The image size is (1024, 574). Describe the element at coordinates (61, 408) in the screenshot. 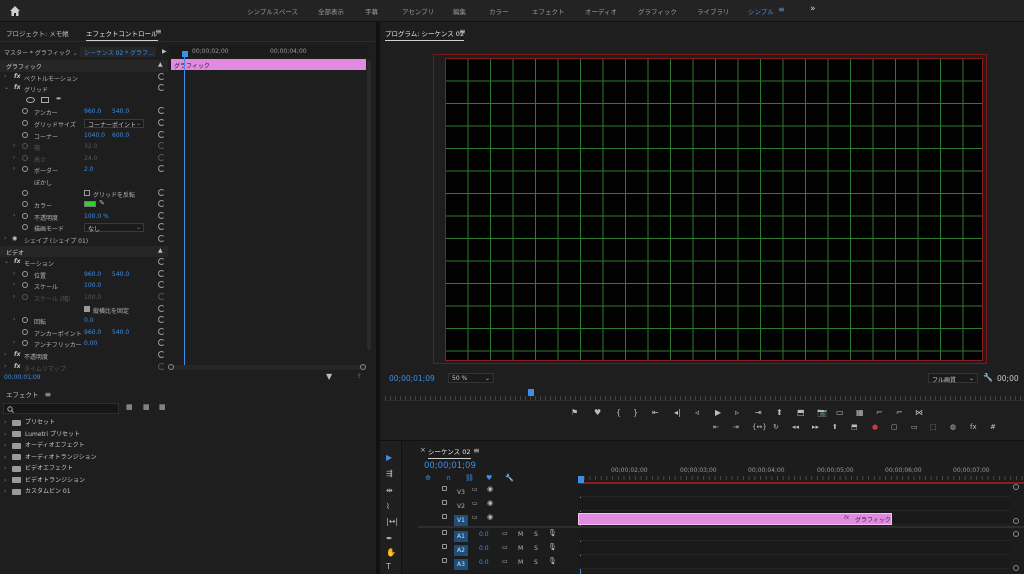

I see `effects-search-input` at that location.